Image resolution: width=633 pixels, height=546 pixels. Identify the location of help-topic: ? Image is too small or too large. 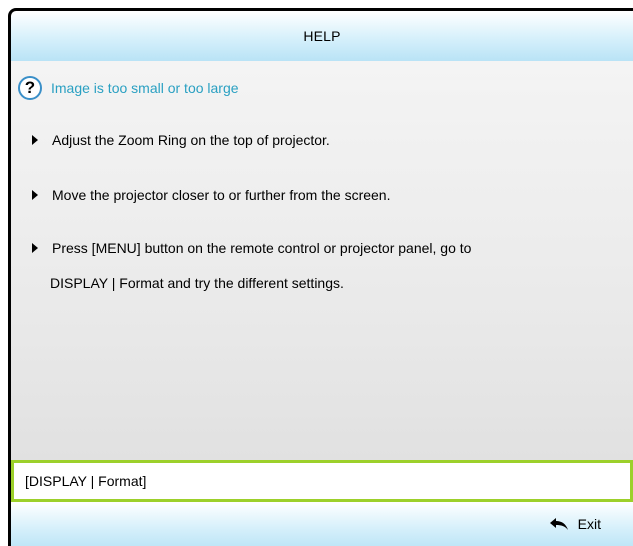
(128, 88).